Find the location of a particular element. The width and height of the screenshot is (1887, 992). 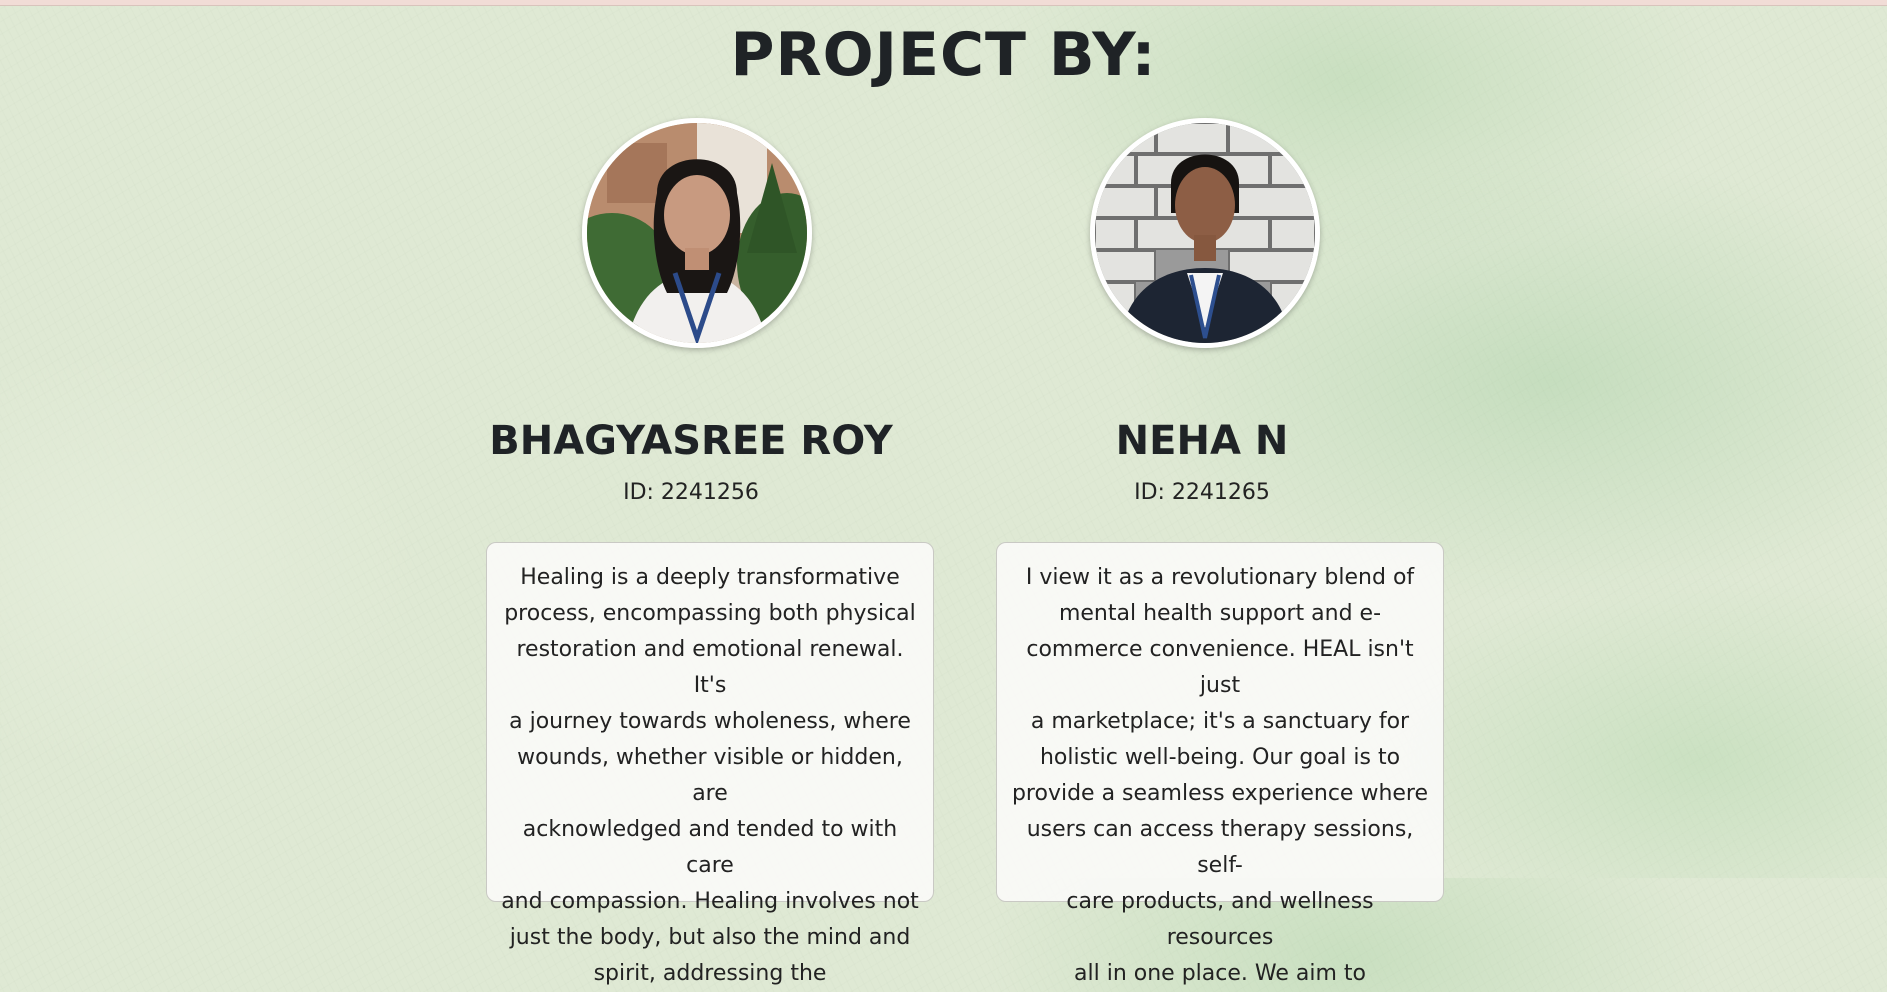

bio-line: Healing is a deeply transformative is located at coordinates (710, 577).